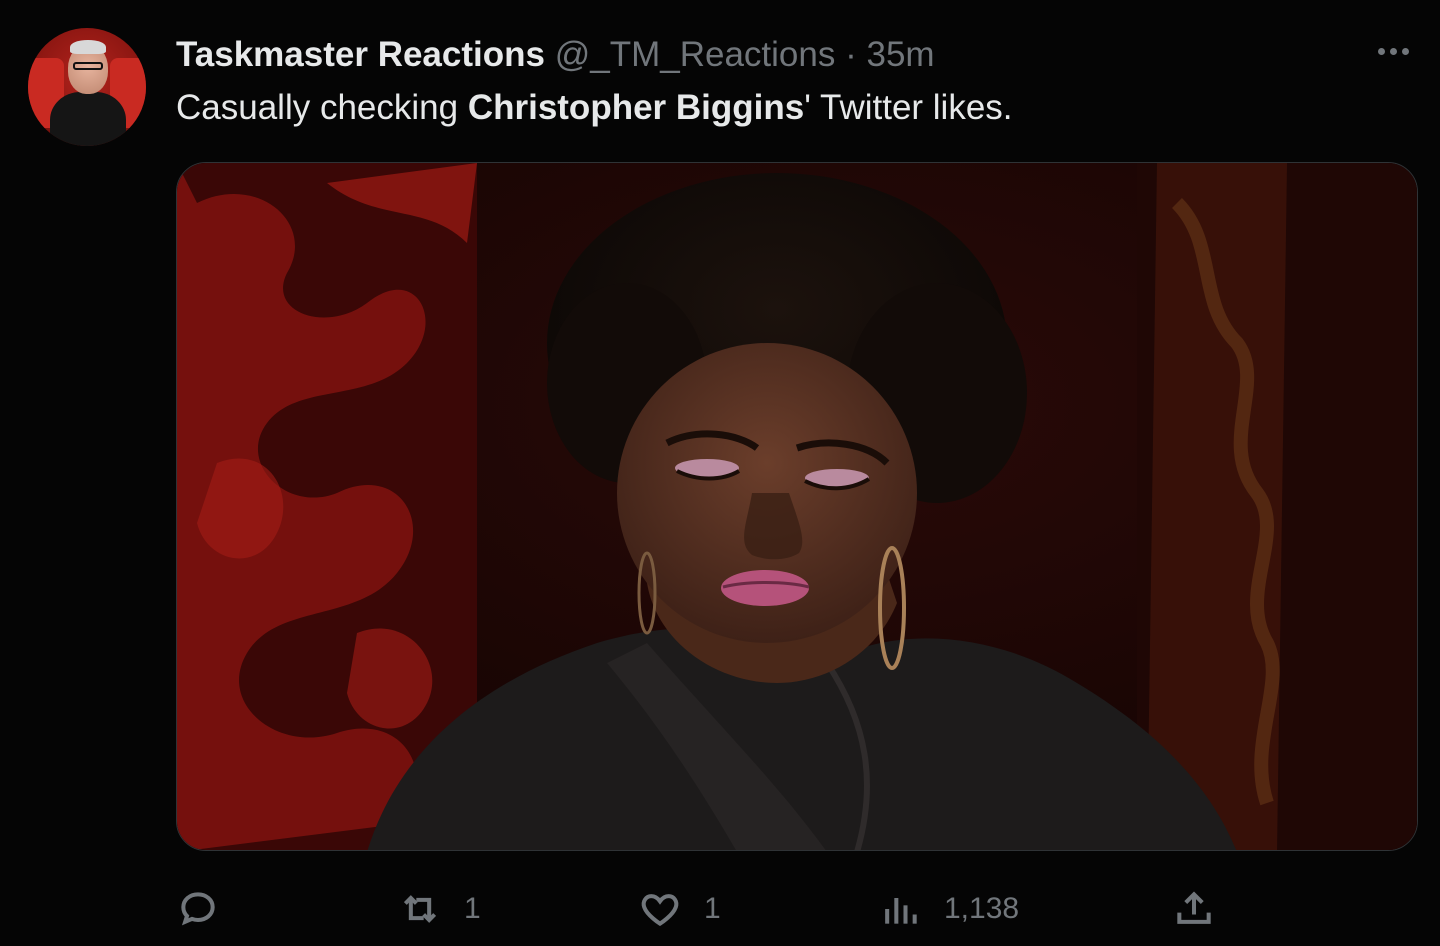 The width and height of the screenshot is (1440, 946). Describe the element at coordinates (87, 87) in the screenshot. I see `avatar` at that location.